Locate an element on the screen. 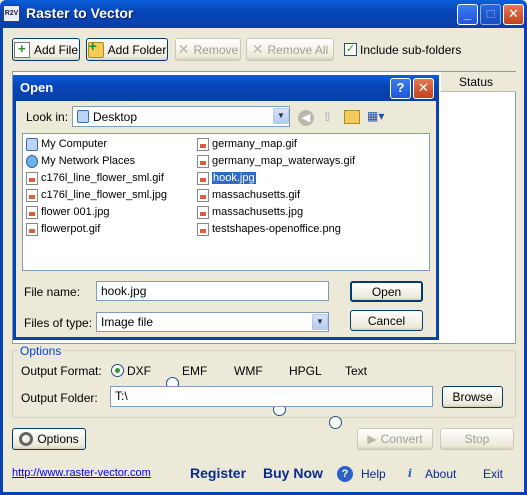 The image size is (527, 495). remove-button: ✕ Remove is located at coordinates (208, 49).